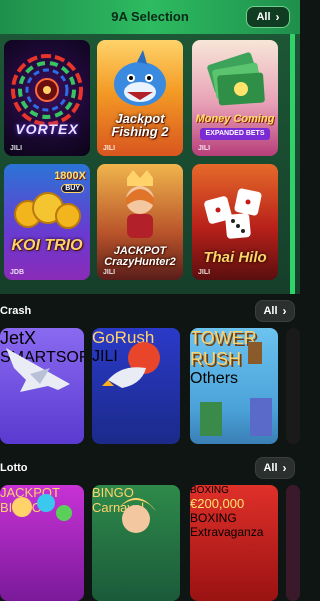  I want to click on game-subtitle: EXPANDED BETS, so click(235, 134).